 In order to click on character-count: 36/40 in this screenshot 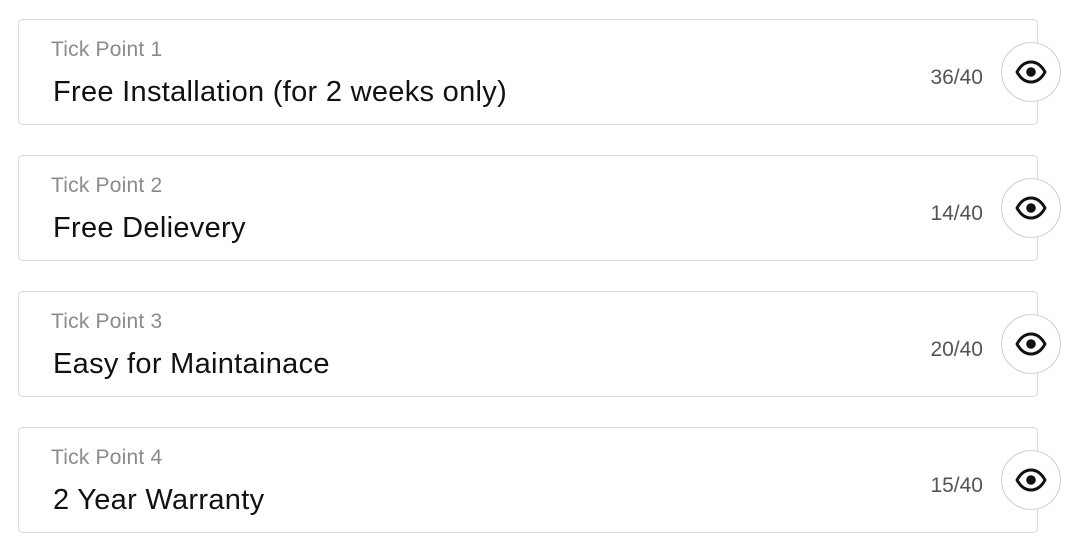, I will do `click(956, 77)`.